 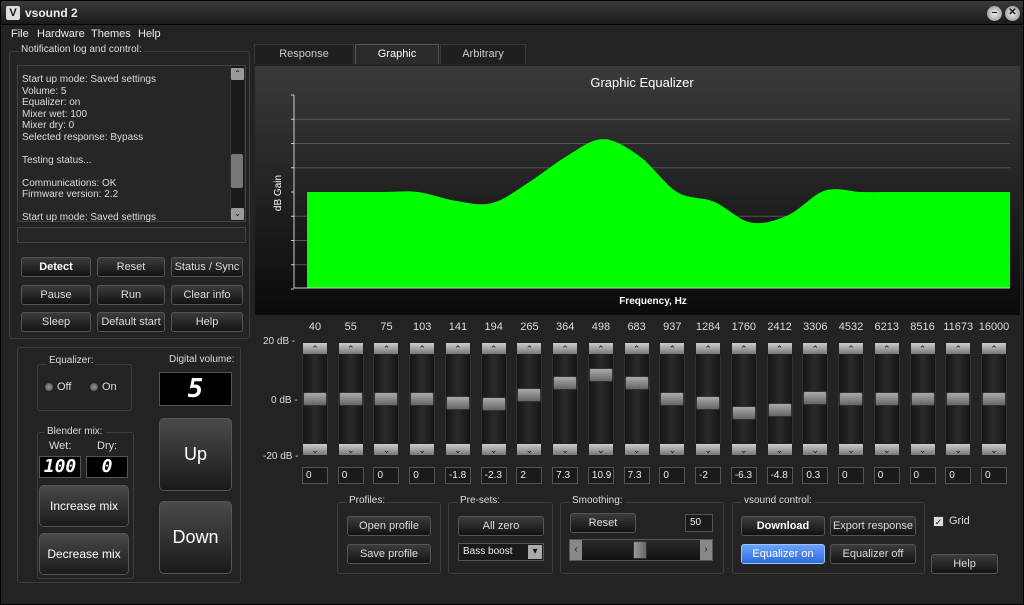 What do you see at coordinates (56, 322) in the screenshot?
I see `sleep-button: Sleep` at bounding box center [56, 322].